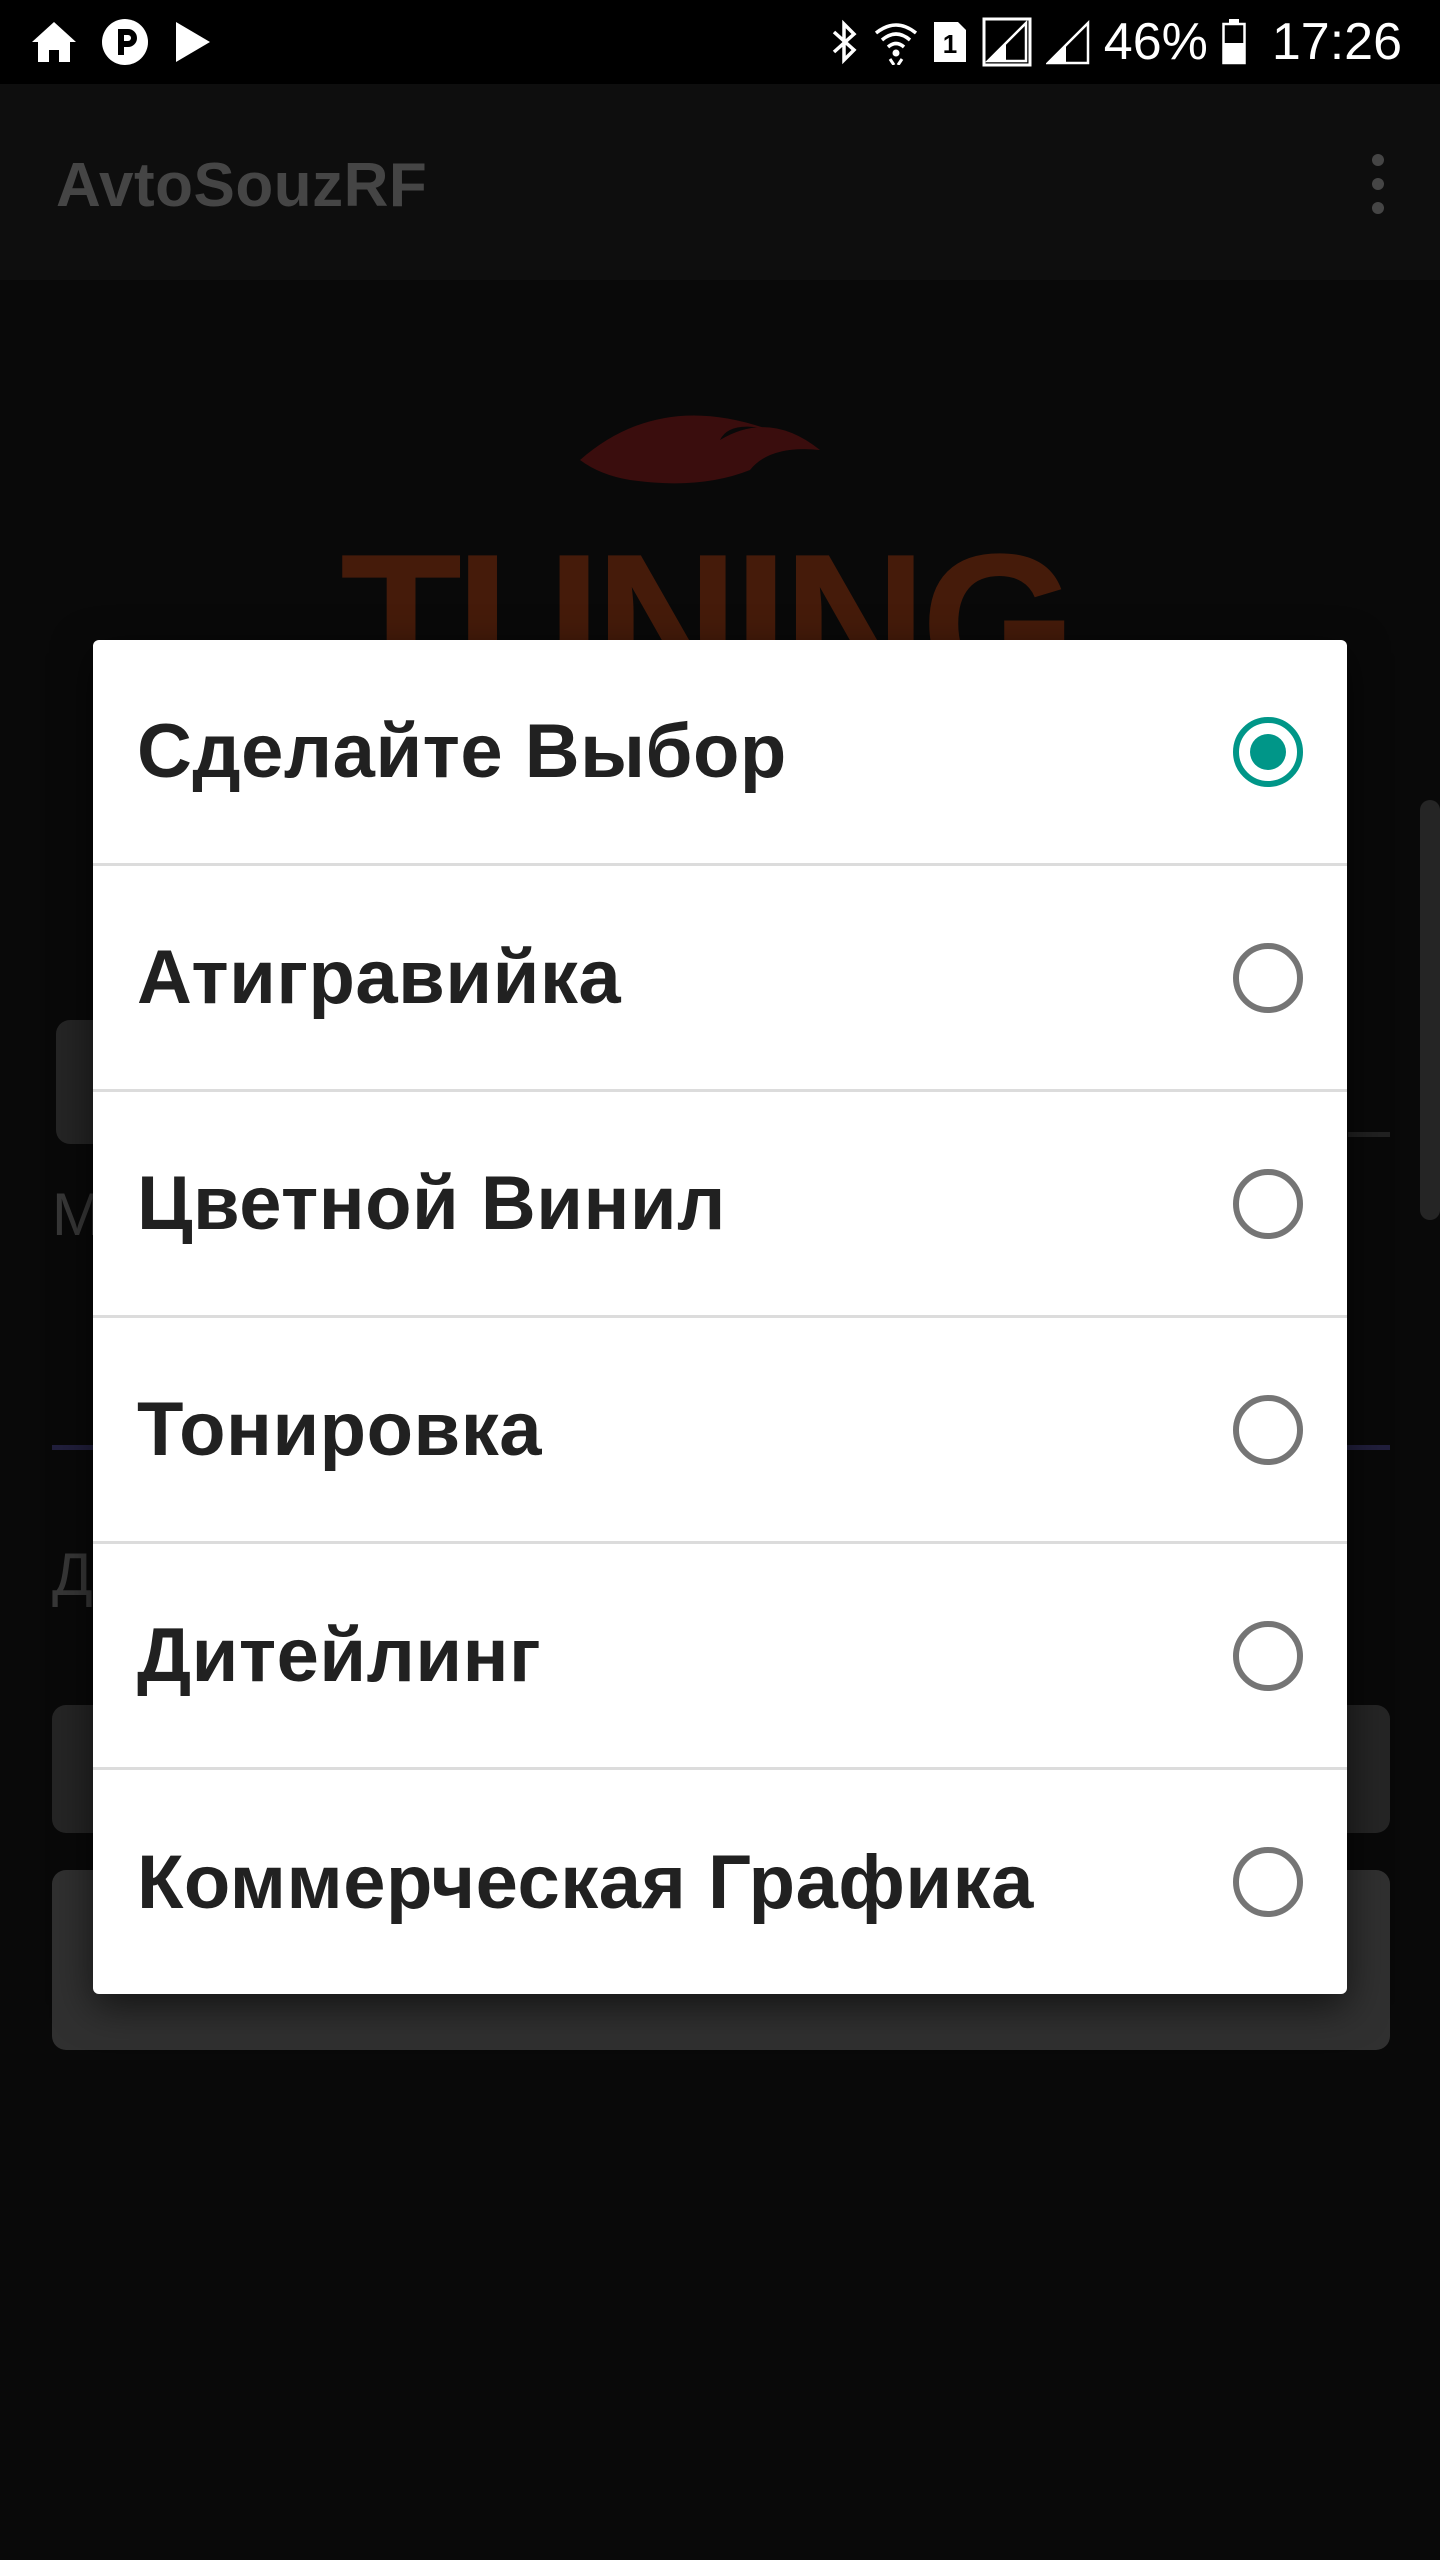 The image size is (1440, 2560). I want to click on option-label: Дитейлинг, so click(339, 1655).